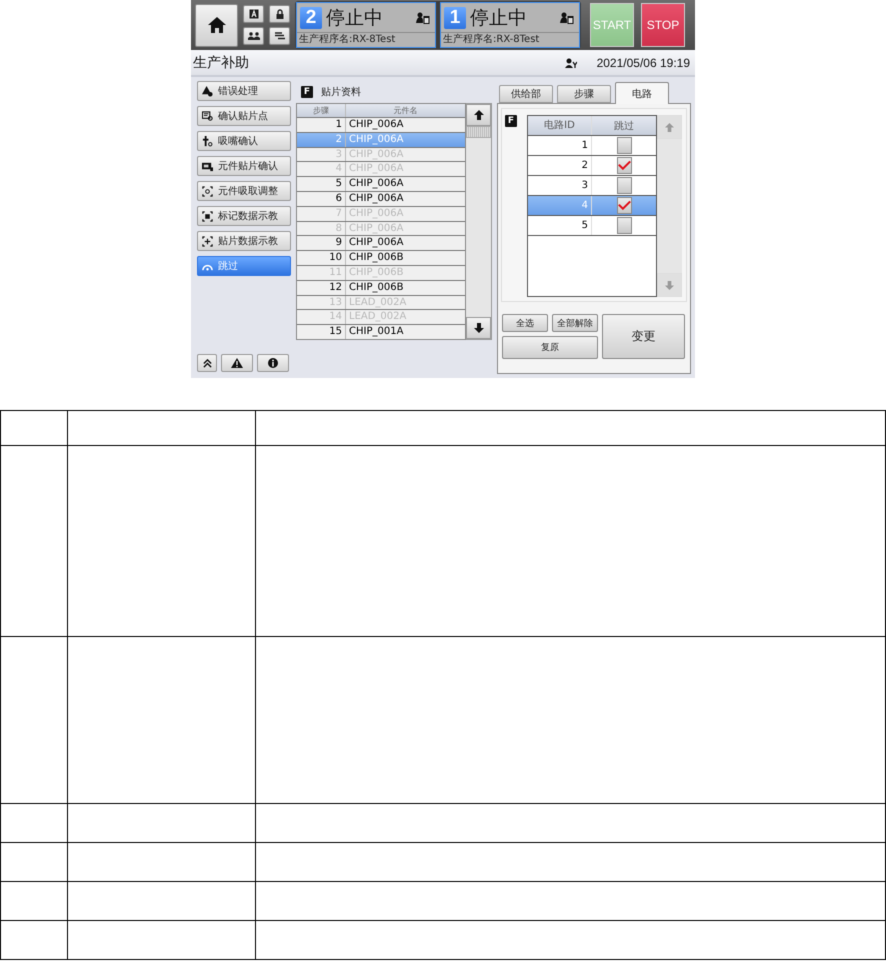  What do you see at coordinates (663, 25) in the screenshot?
I see `stop-button: STOP` at bounding box center [663, 25].